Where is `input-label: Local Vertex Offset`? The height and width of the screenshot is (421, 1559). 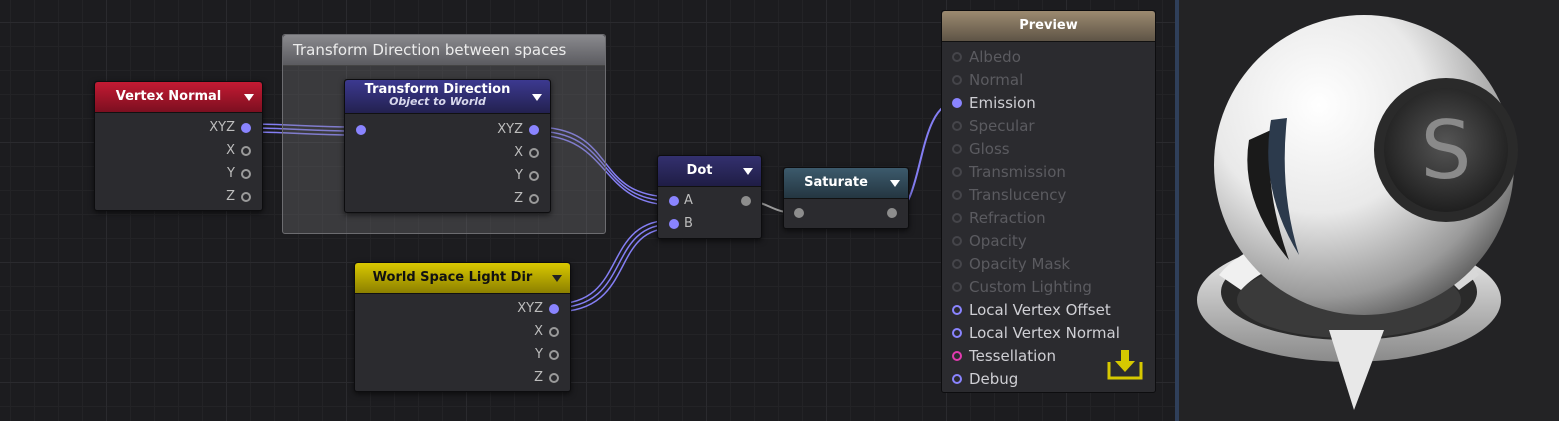
input-label: Local Vertex Offset is located at coordinates (1040, 310).